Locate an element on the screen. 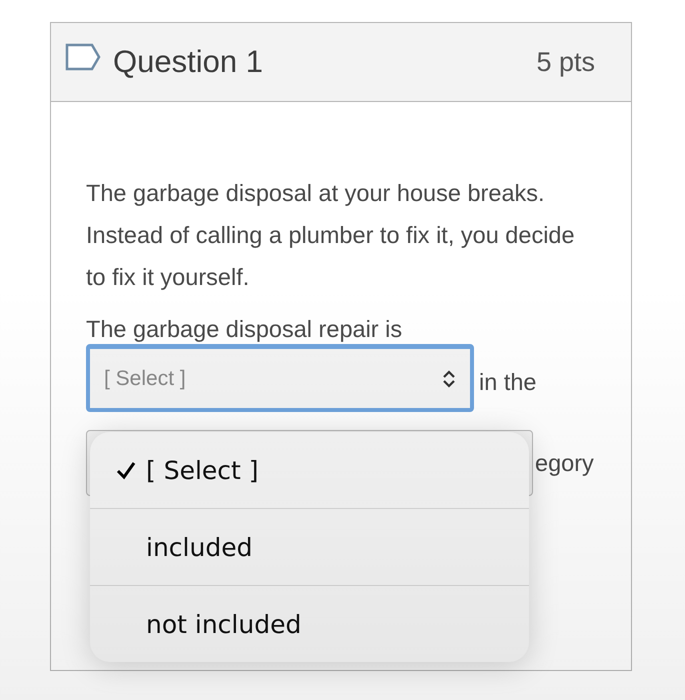  dropdown-option: included is located at coordinates (309, 546).